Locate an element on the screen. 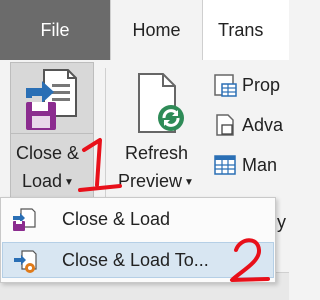 The width and height of the screenshot is (320, 300). chevron-down-icon: ▼ is located at coordinates (69, 182).